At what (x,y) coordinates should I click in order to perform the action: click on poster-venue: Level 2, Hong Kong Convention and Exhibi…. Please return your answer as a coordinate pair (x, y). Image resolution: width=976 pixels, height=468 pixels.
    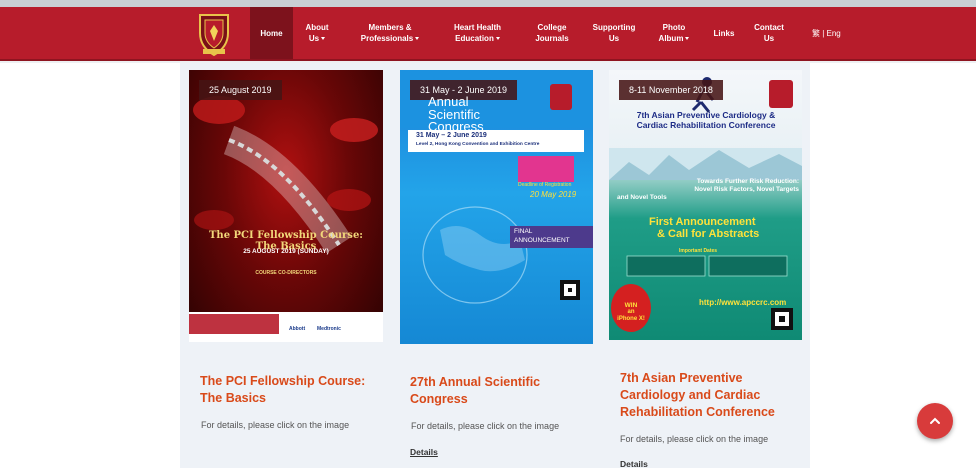
    Looking at the image, I should click on (478, 144).